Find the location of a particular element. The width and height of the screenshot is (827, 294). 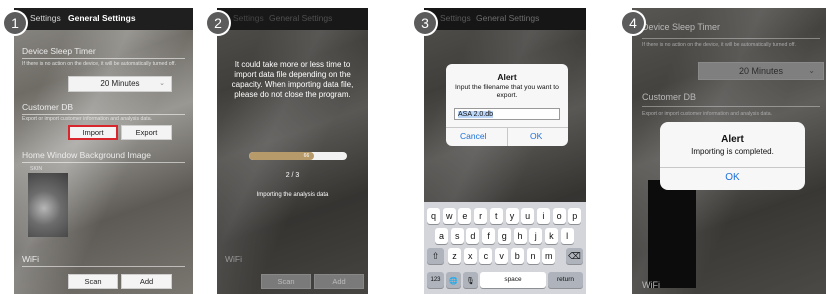

step-badge-4: 4 is located at coordinates (633, 23).